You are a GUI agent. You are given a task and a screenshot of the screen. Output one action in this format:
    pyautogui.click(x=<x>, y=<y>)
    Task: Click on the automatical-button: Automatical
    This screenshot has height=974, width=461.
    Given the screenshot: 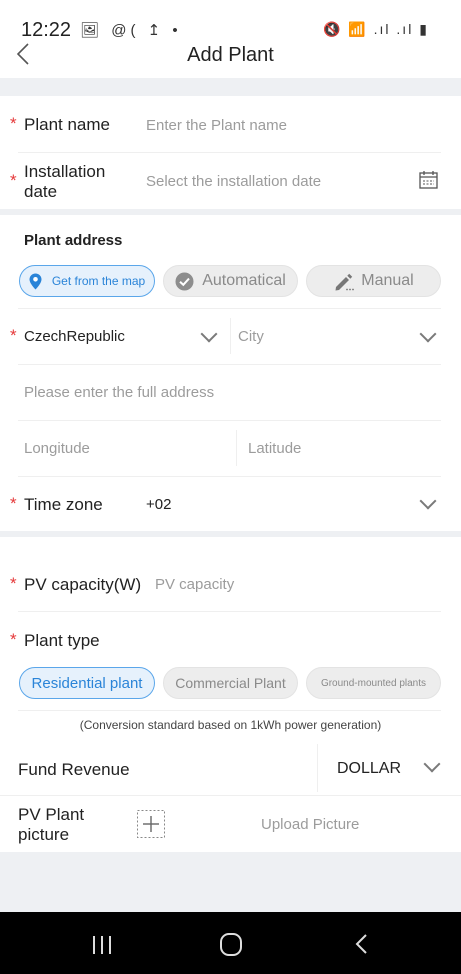 What is the action you would take?
    pyautogui.click(x=230, y=281)
    